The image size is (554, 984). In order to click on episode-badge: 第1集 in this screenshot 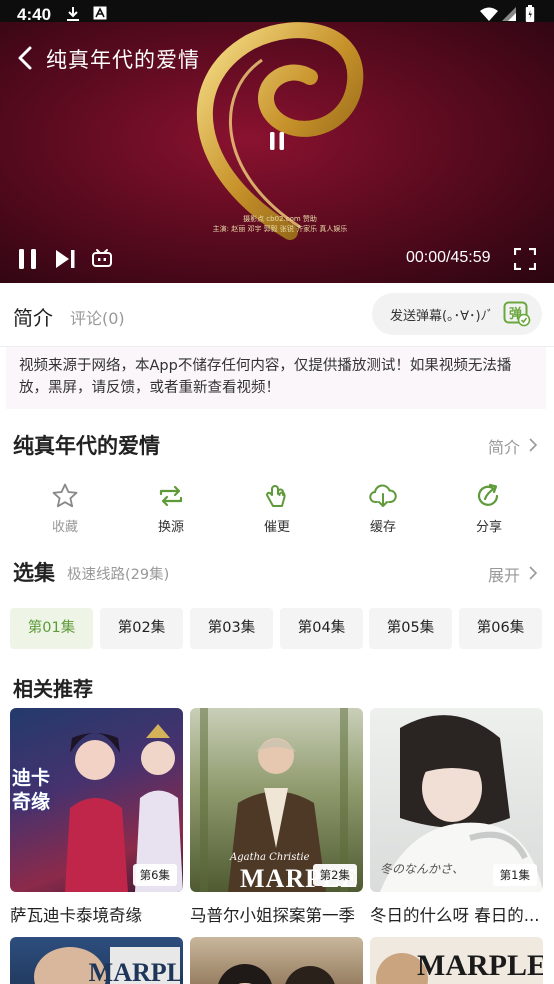, I will do `click(514, 875)`.